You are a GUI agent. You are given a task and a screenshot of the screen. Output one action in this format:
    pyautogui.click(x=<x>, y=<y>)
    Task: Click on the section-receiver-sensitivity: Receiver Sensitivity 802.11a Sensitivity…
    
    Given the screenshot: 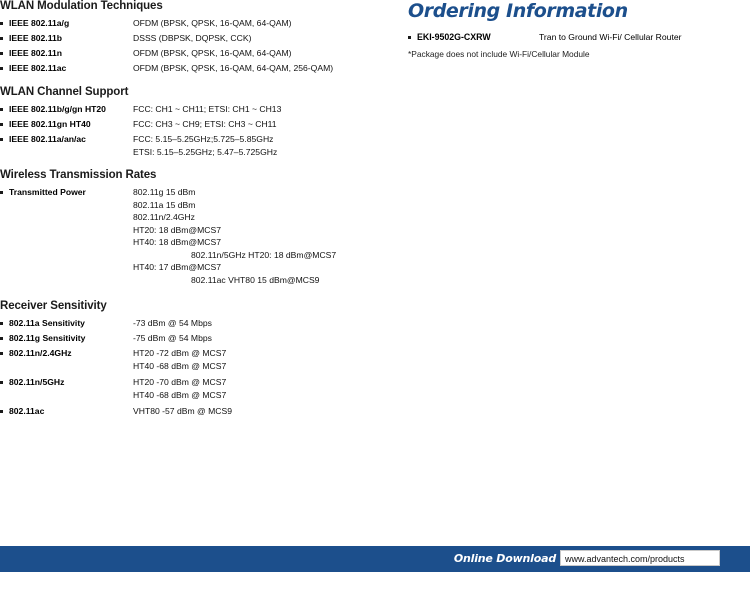 What is the action you would take?
    pyautogui.click(x=202, y=359)
    